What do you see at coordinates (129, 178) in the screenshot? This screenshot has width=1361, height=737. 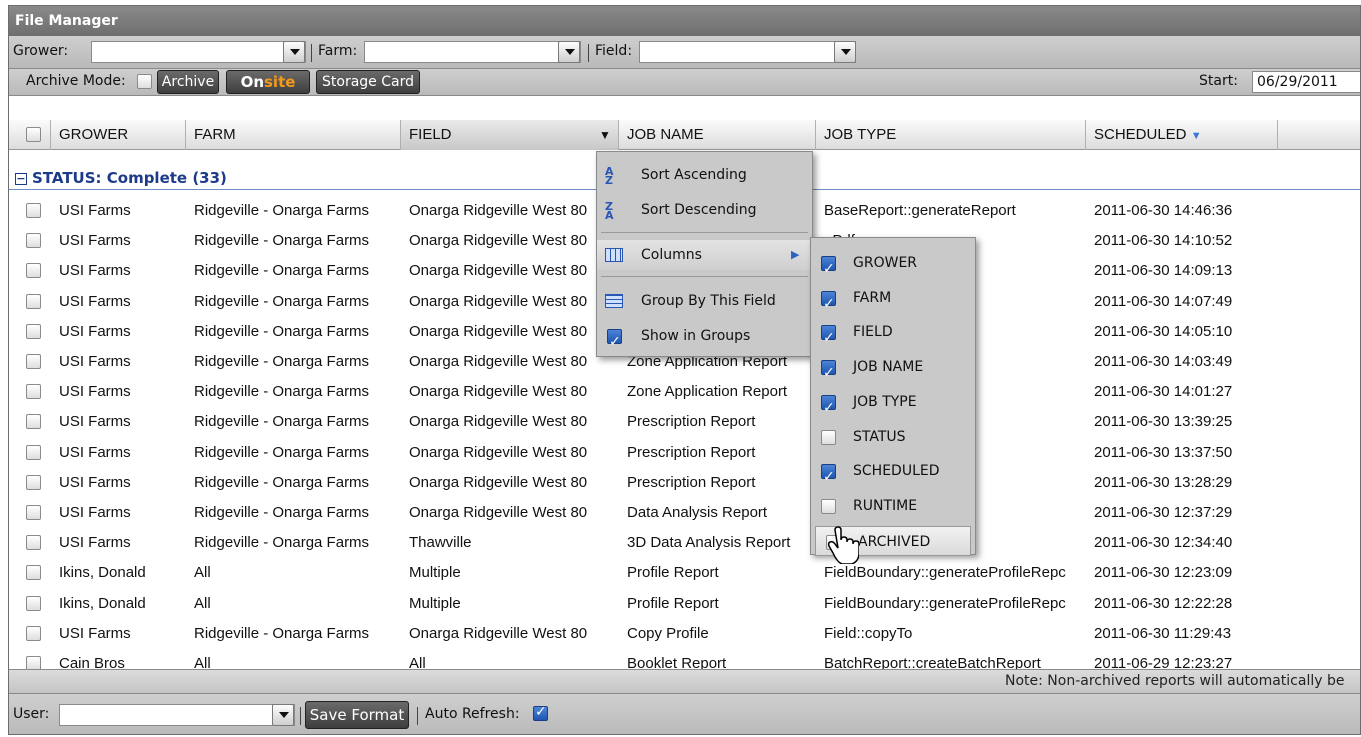 I see `group-label: STATUS: Complete (33)` at bounding box center [129, 178].